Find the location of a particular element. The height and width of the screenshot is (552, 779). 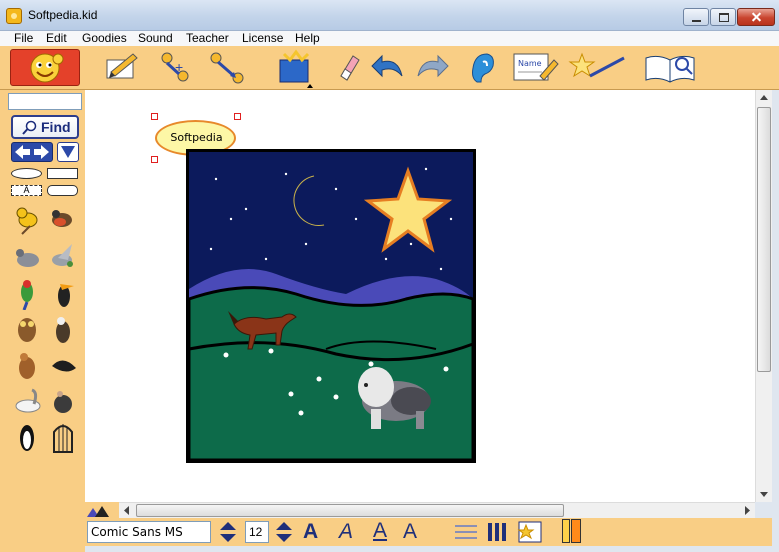

swan-icon is located at coordinates (28, 401).